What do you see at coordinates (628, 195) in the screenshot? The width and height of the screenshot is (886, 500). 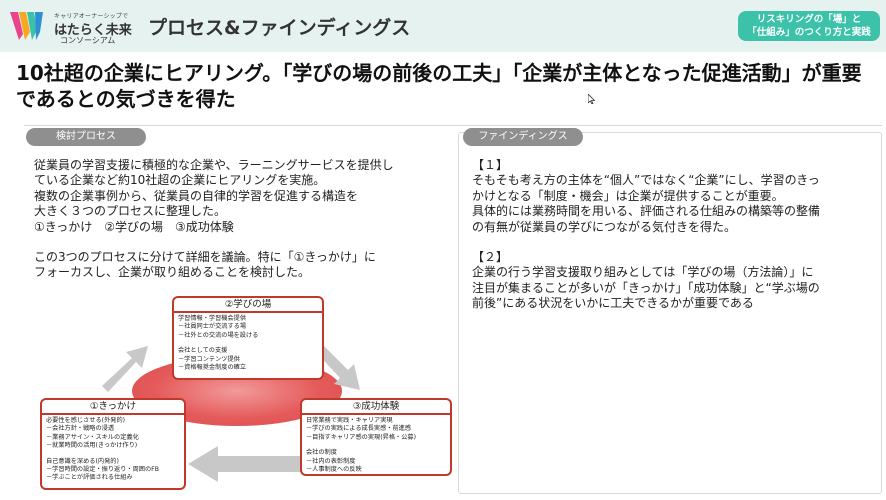 I see `finding-line: かけとなる「制度・機会」は企業が提供することが重要。` at bounding box center [628, 195].